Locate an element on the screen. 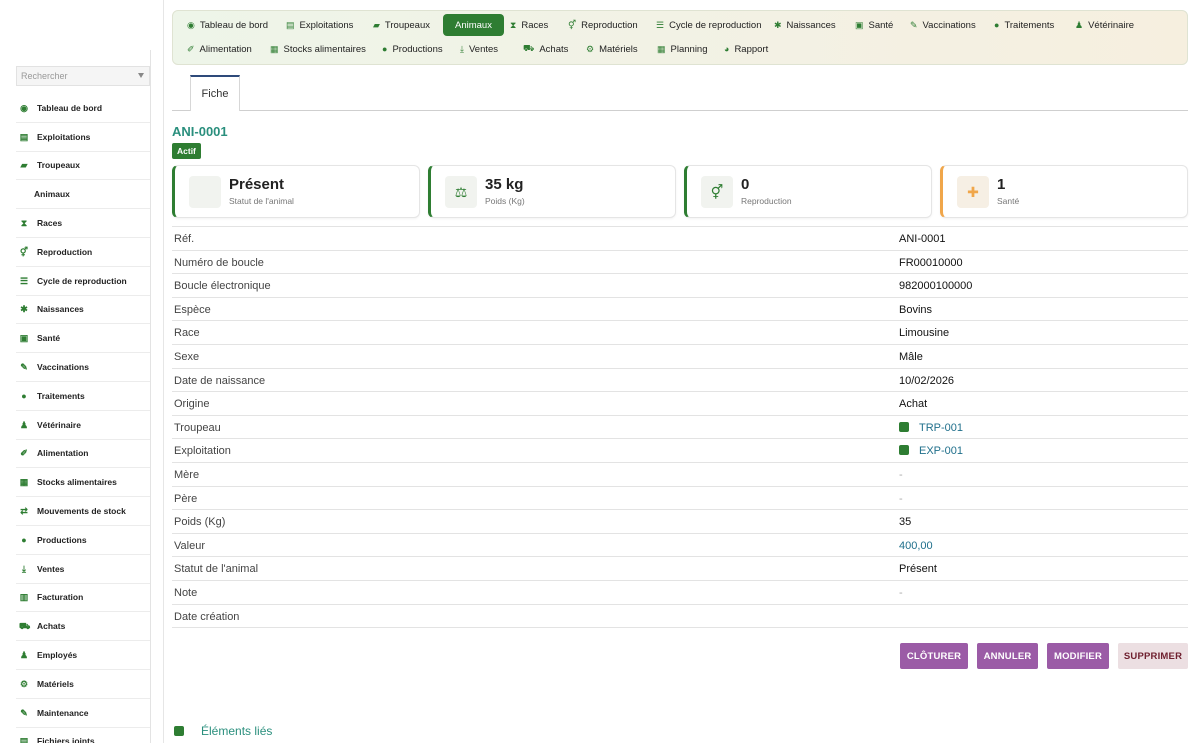 The width and height of the screenshot is (1200, 743). nav-item-label: Stocks alimentaires is located at coordinates (324, 49).